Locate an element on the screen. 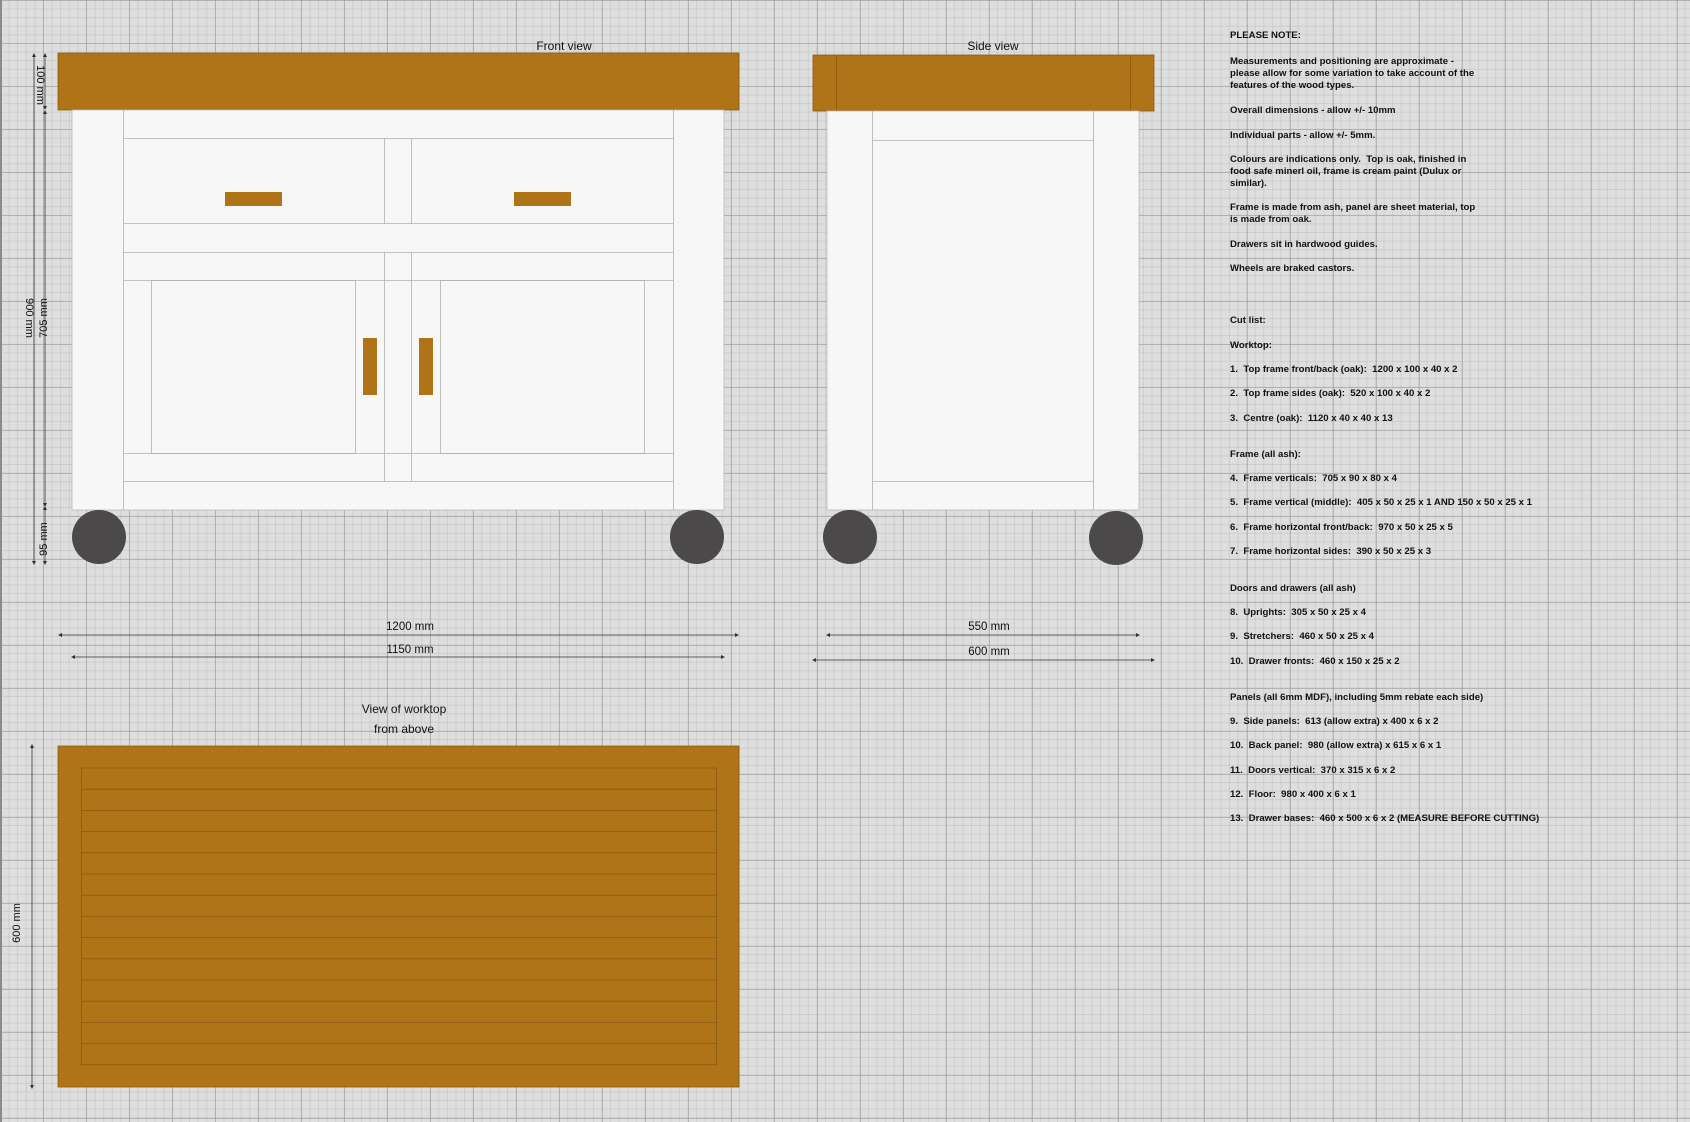 This screenshot has height=1122, width=1690. left-door-handle is located at coordinates (370, 366).